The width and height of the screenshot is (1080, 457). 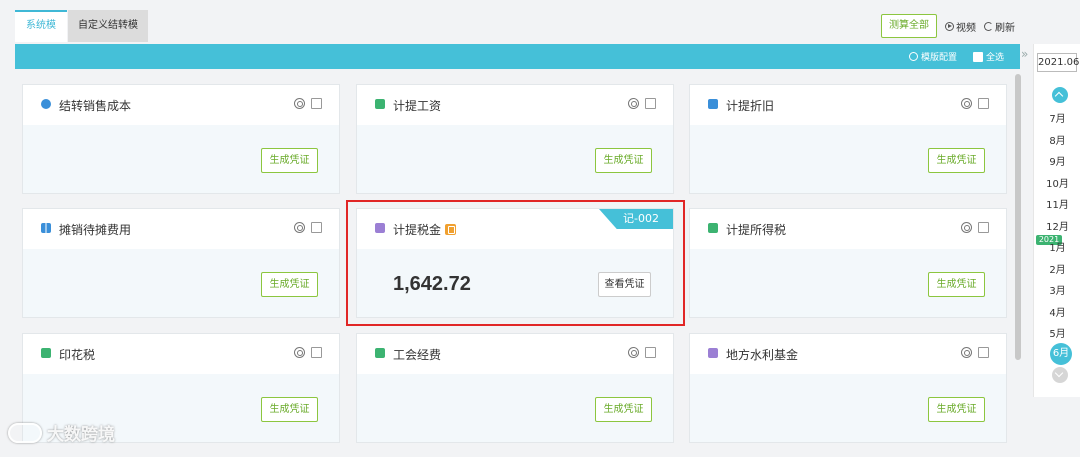 What do you see at coordinates (1005, 28) in the screenshot?
I see `refresh-label: 刷新` at bounding box center [1005, 28].